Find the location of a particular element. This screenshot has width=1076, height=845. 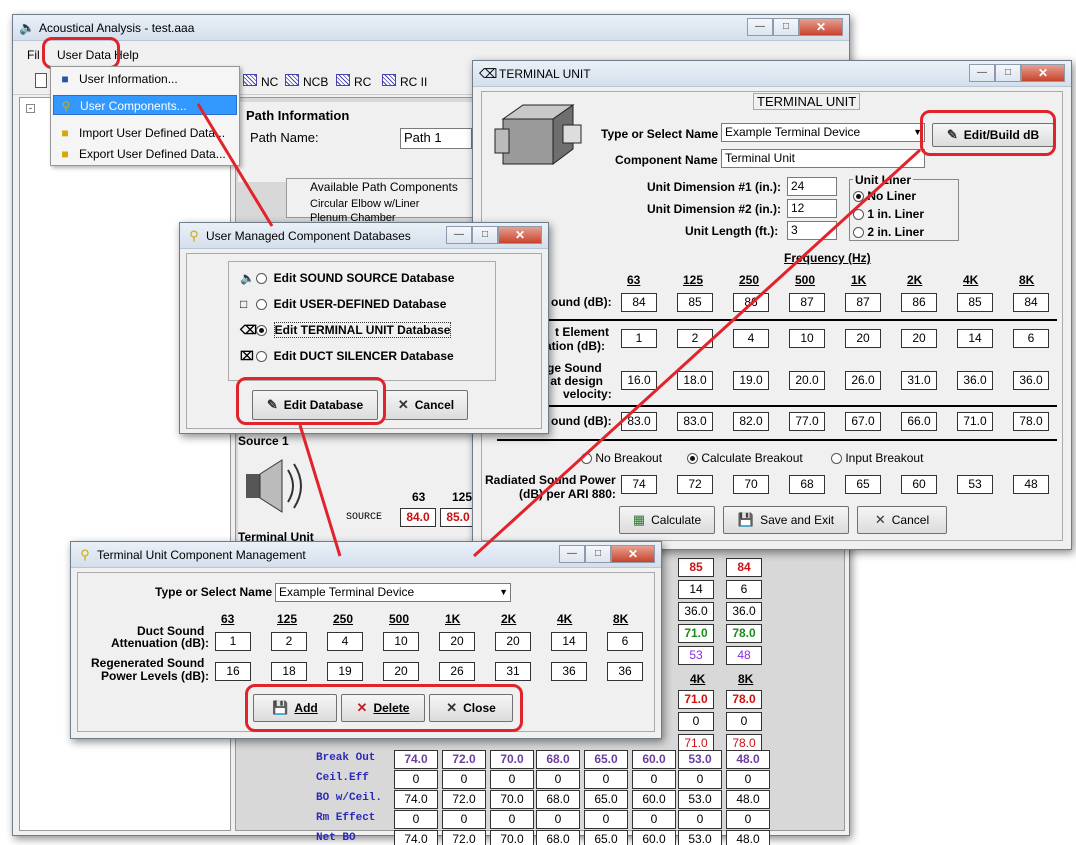

breakout-option-calculate: Calculate Breakout is located at coordinates (745, 458).